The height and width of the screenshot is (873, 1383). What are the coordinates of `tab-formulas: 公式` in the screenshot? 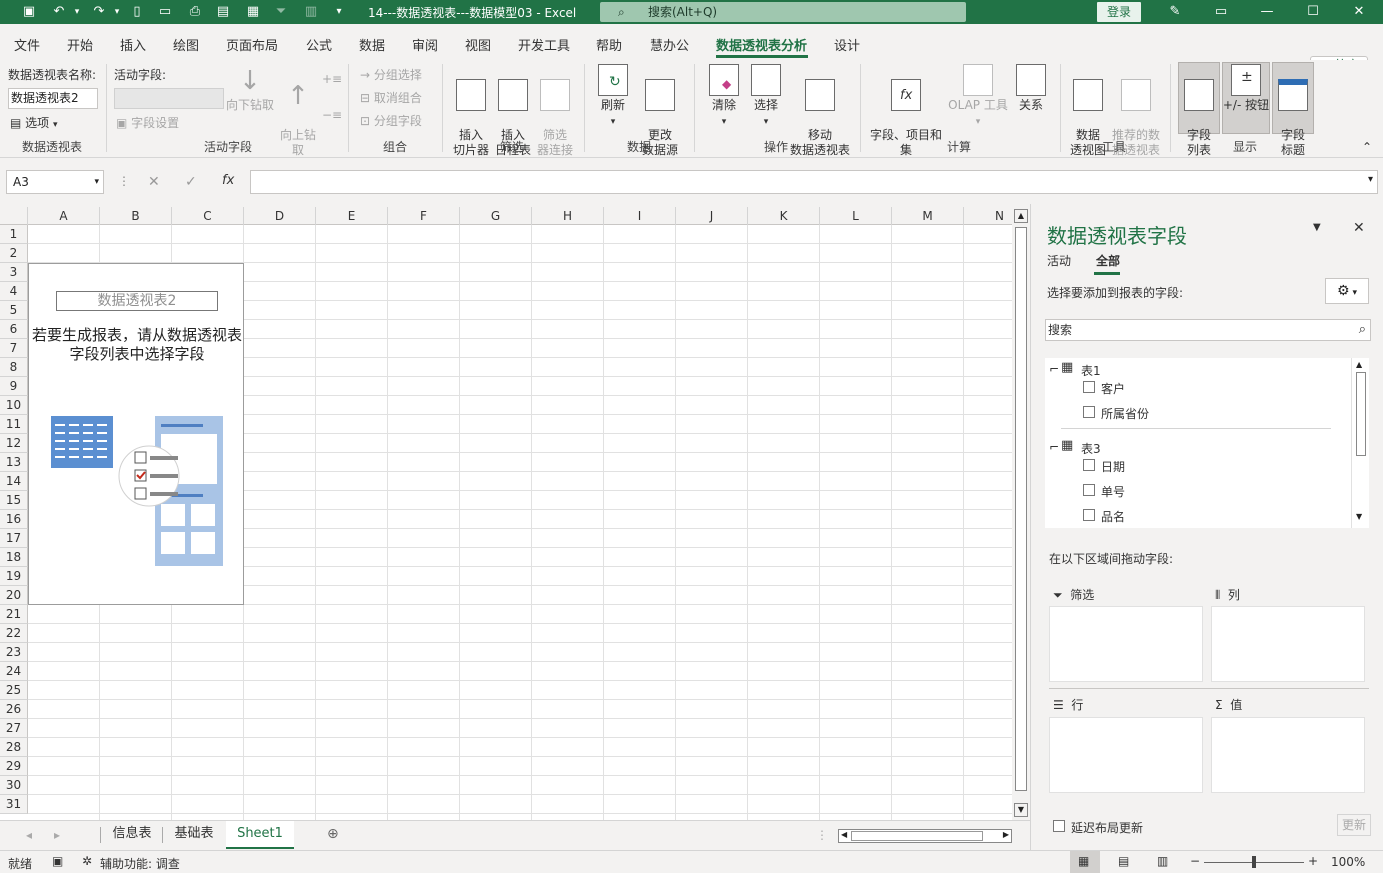 It's located at (319, 44).